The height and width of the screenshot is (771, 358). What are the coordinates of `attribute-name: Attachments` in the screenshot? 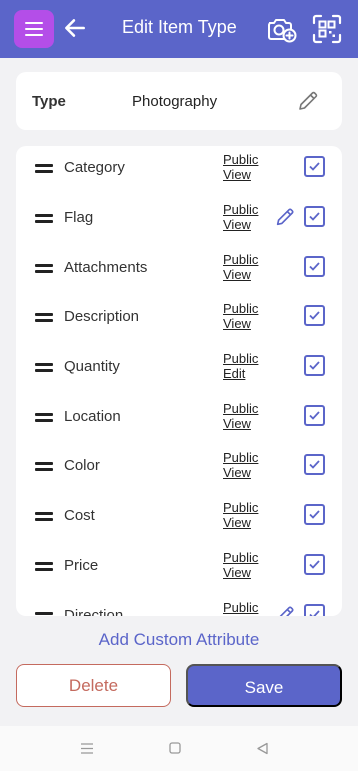 It's located at (106, 267).